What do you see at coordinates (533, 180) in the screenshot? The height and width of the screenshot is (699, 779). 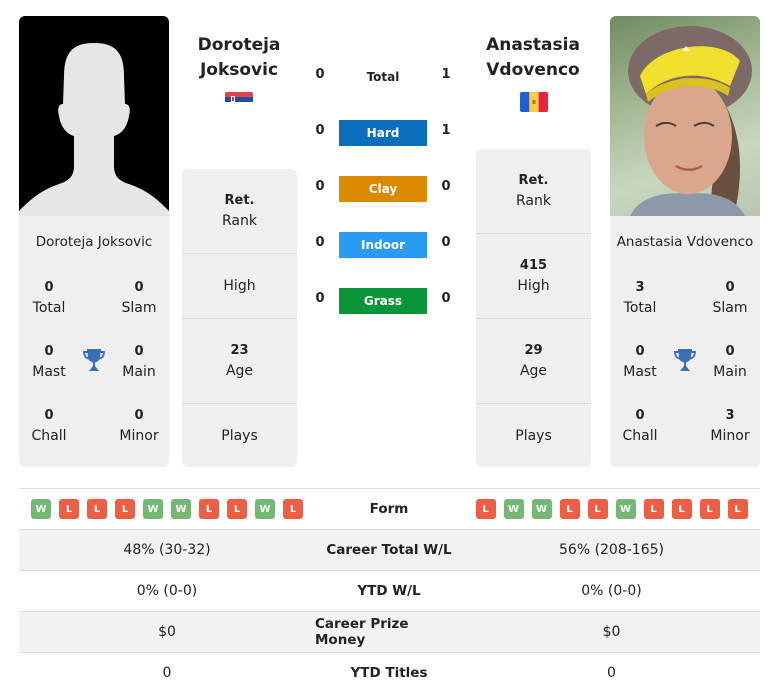 I see `rank-value: Ret.` at bounding box center [533, 180].